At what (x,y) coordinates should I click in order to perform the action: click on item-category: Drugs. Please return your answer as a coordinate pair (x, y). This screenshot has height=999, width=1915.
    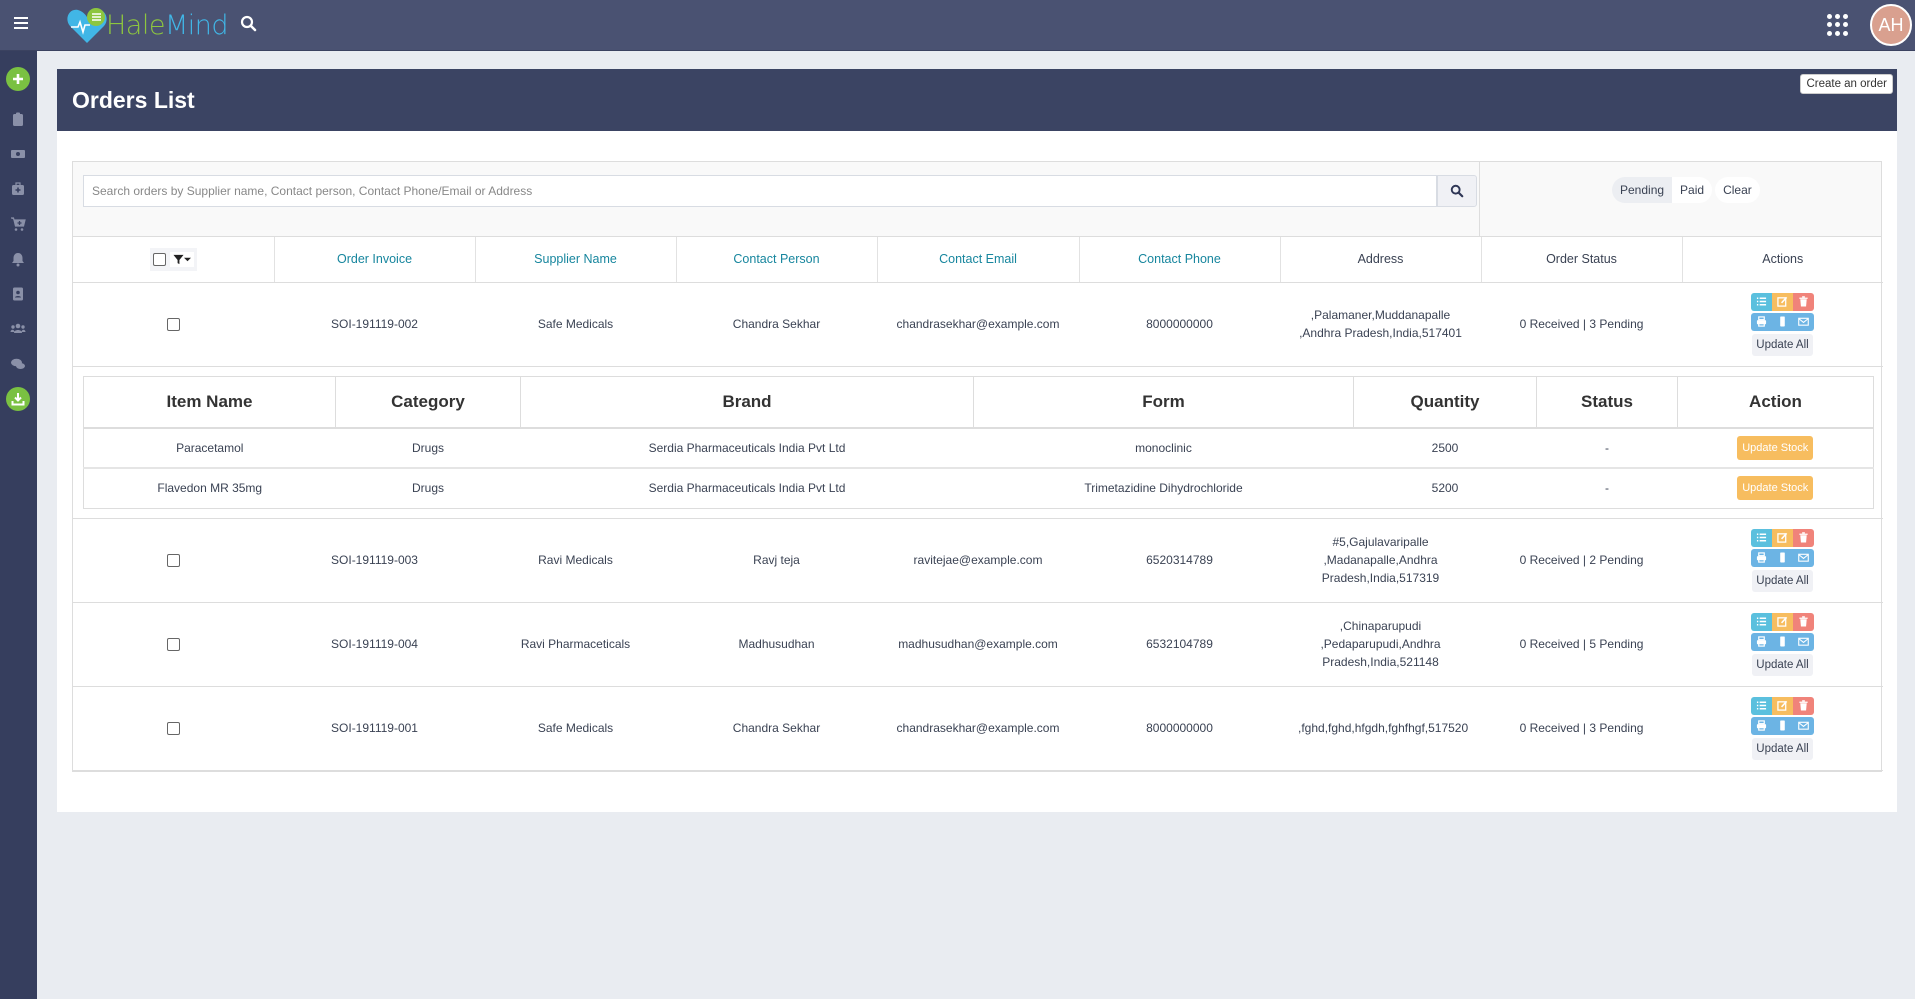
    Looking at the image, I should click on (427, 488).